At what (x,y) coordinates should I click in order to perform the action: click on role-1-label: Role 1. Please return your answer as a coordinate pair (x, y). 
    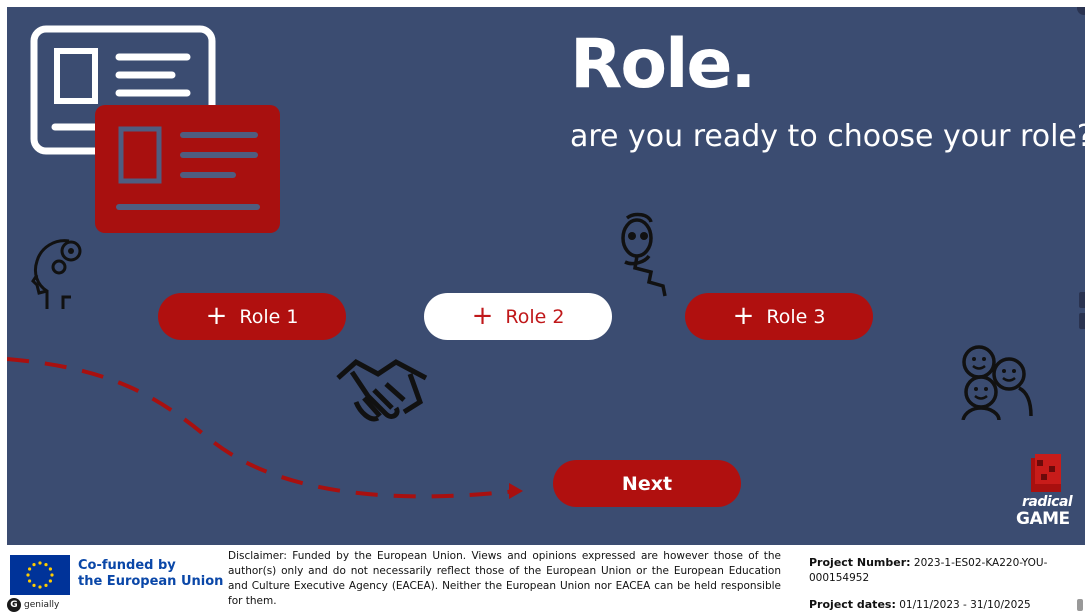
    Looking at the image, I should click on (269, 316).